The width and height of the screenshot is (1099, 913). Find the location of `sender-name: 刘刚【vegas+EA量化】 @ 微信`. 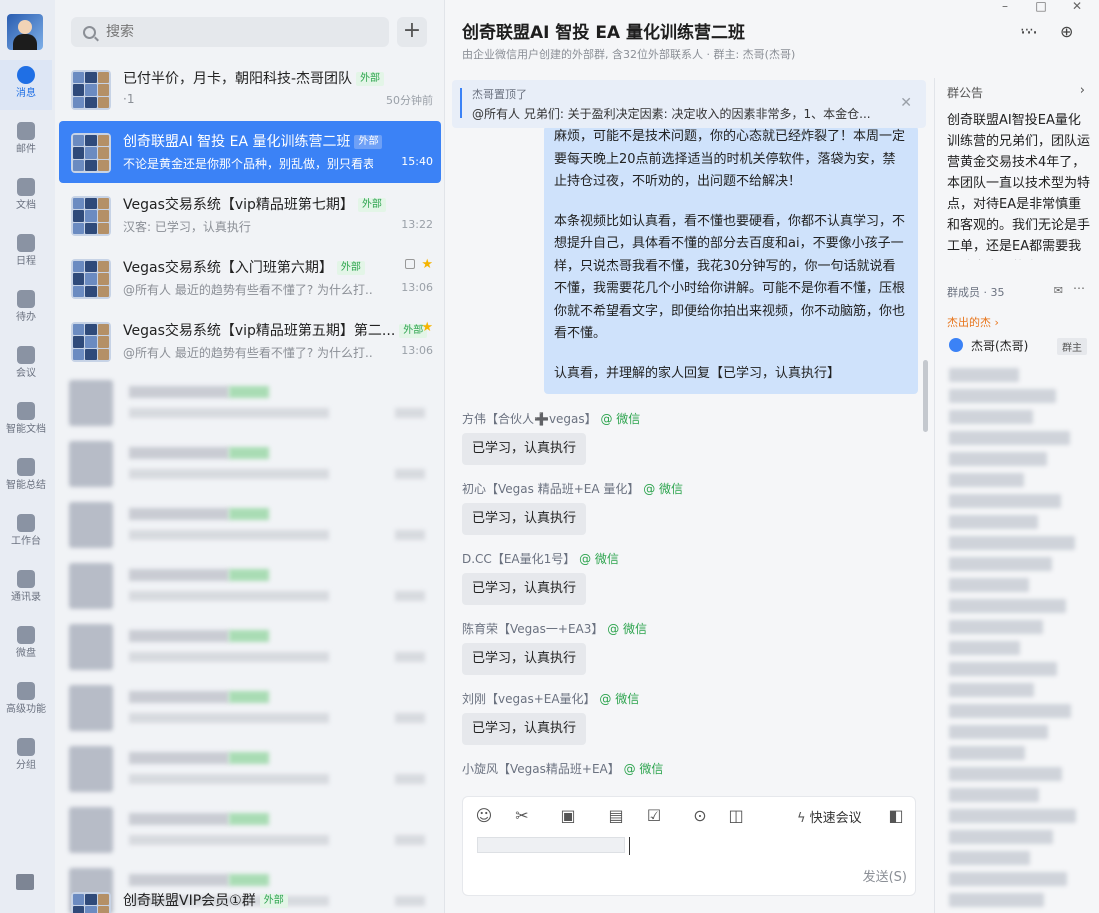

sender-name: 刘刚【vegas+EA量化】 @ 微信 is located at coordinates (550, 698).